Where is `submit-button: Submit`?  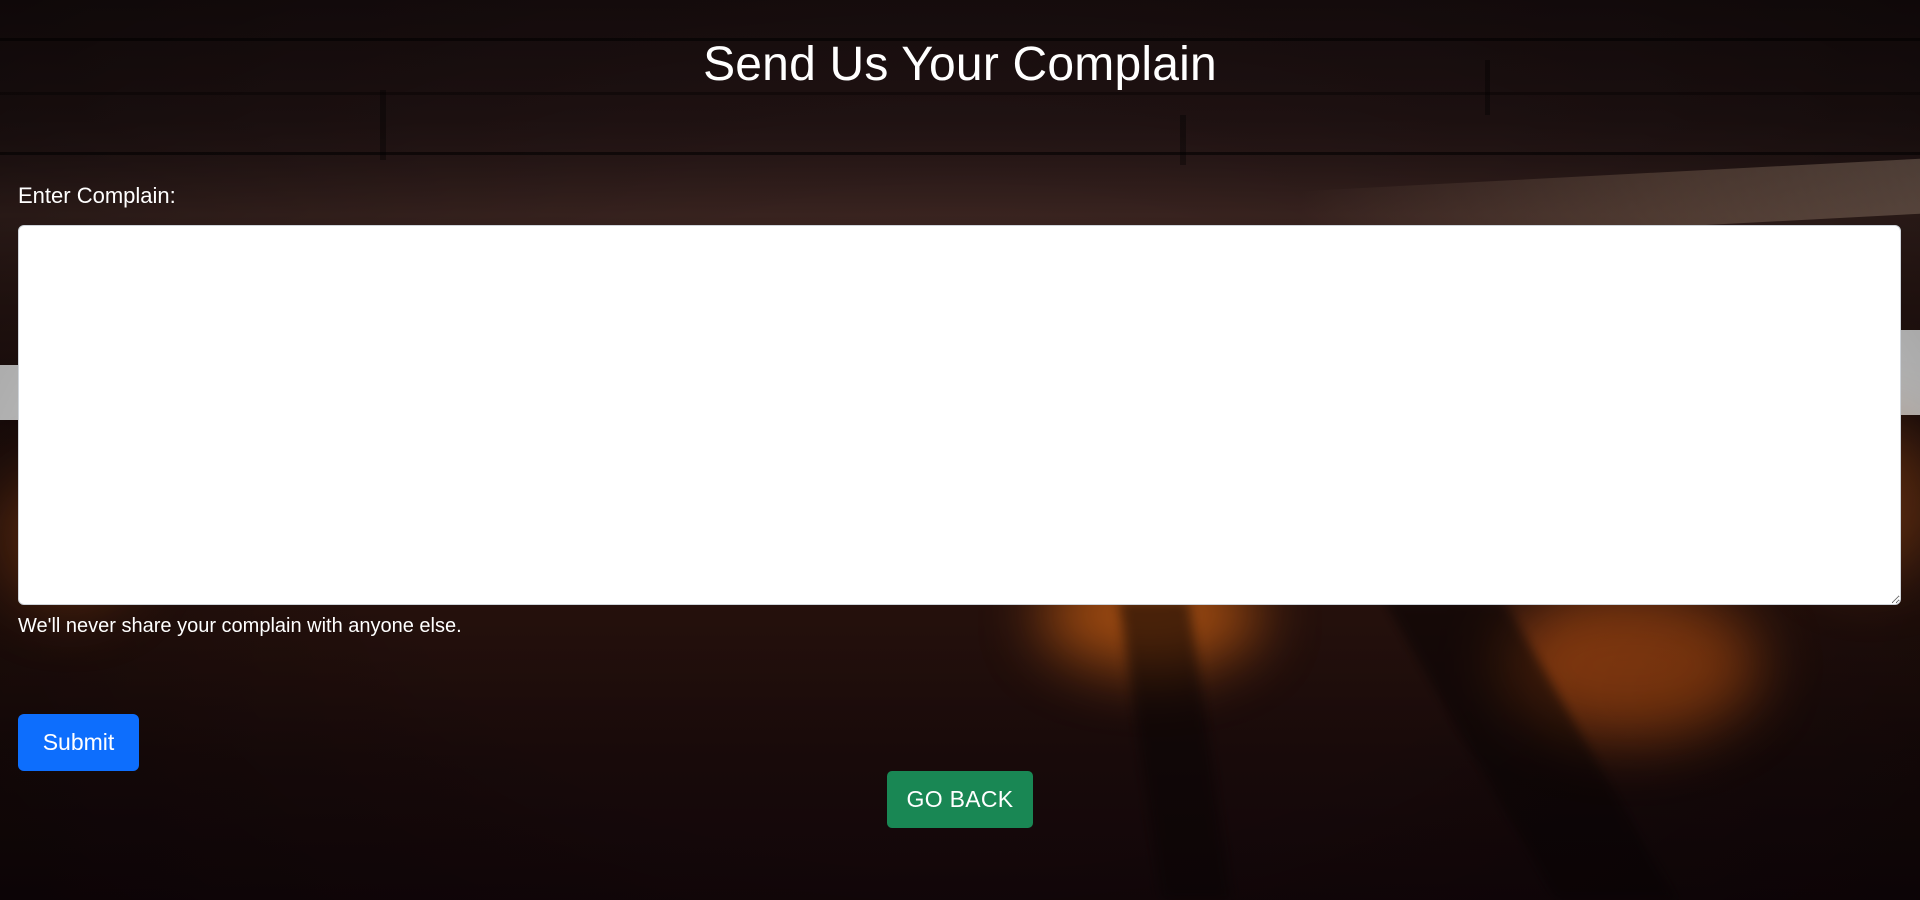 submit-button: Submit is located at coordinates (78, 742).